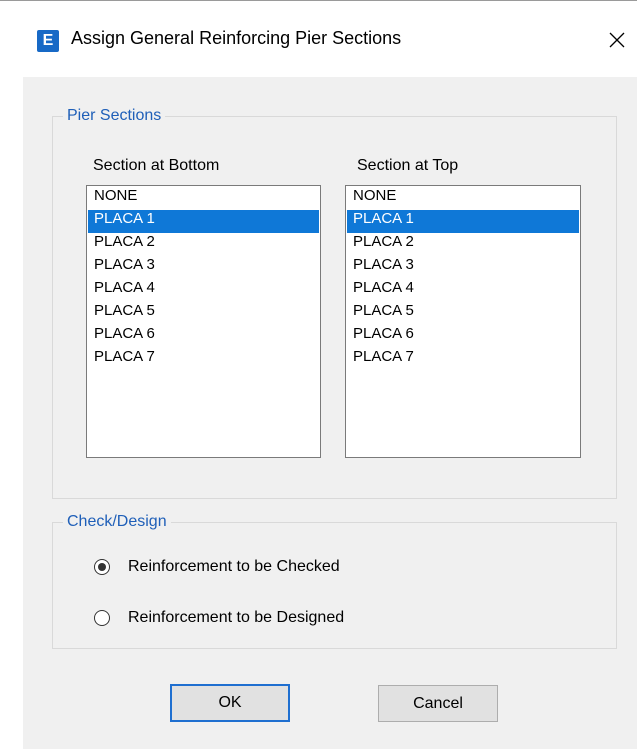 Image resolution: width=637 pixels, height=755 pixels. Describe the element at coordinates (102, 618) in the screenshot. I see `radio-button-designed` at that location.